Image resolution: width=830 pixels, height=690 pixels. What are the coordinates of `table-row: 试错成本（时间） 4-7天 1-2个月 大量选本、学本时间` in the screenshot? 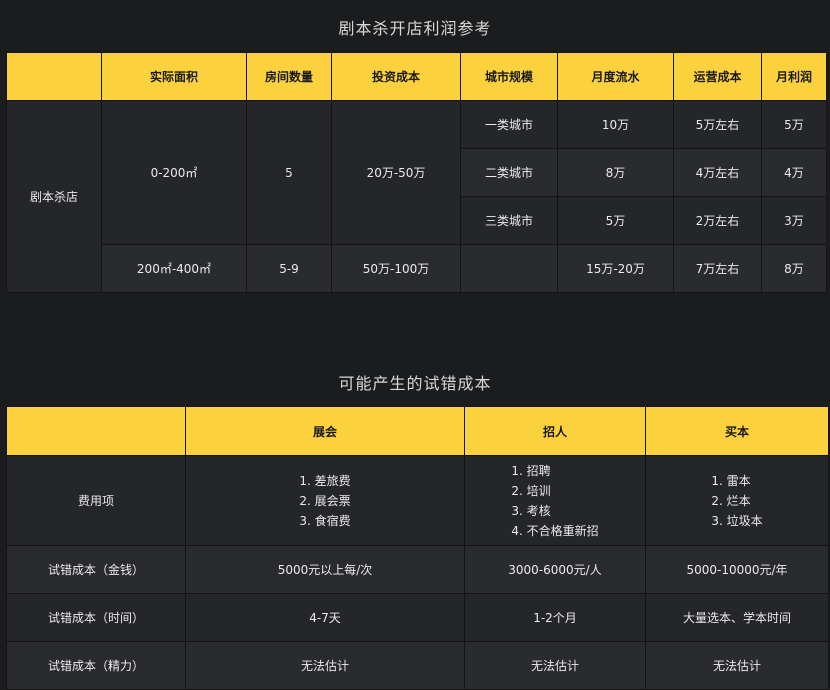 It's located at (417, 617).